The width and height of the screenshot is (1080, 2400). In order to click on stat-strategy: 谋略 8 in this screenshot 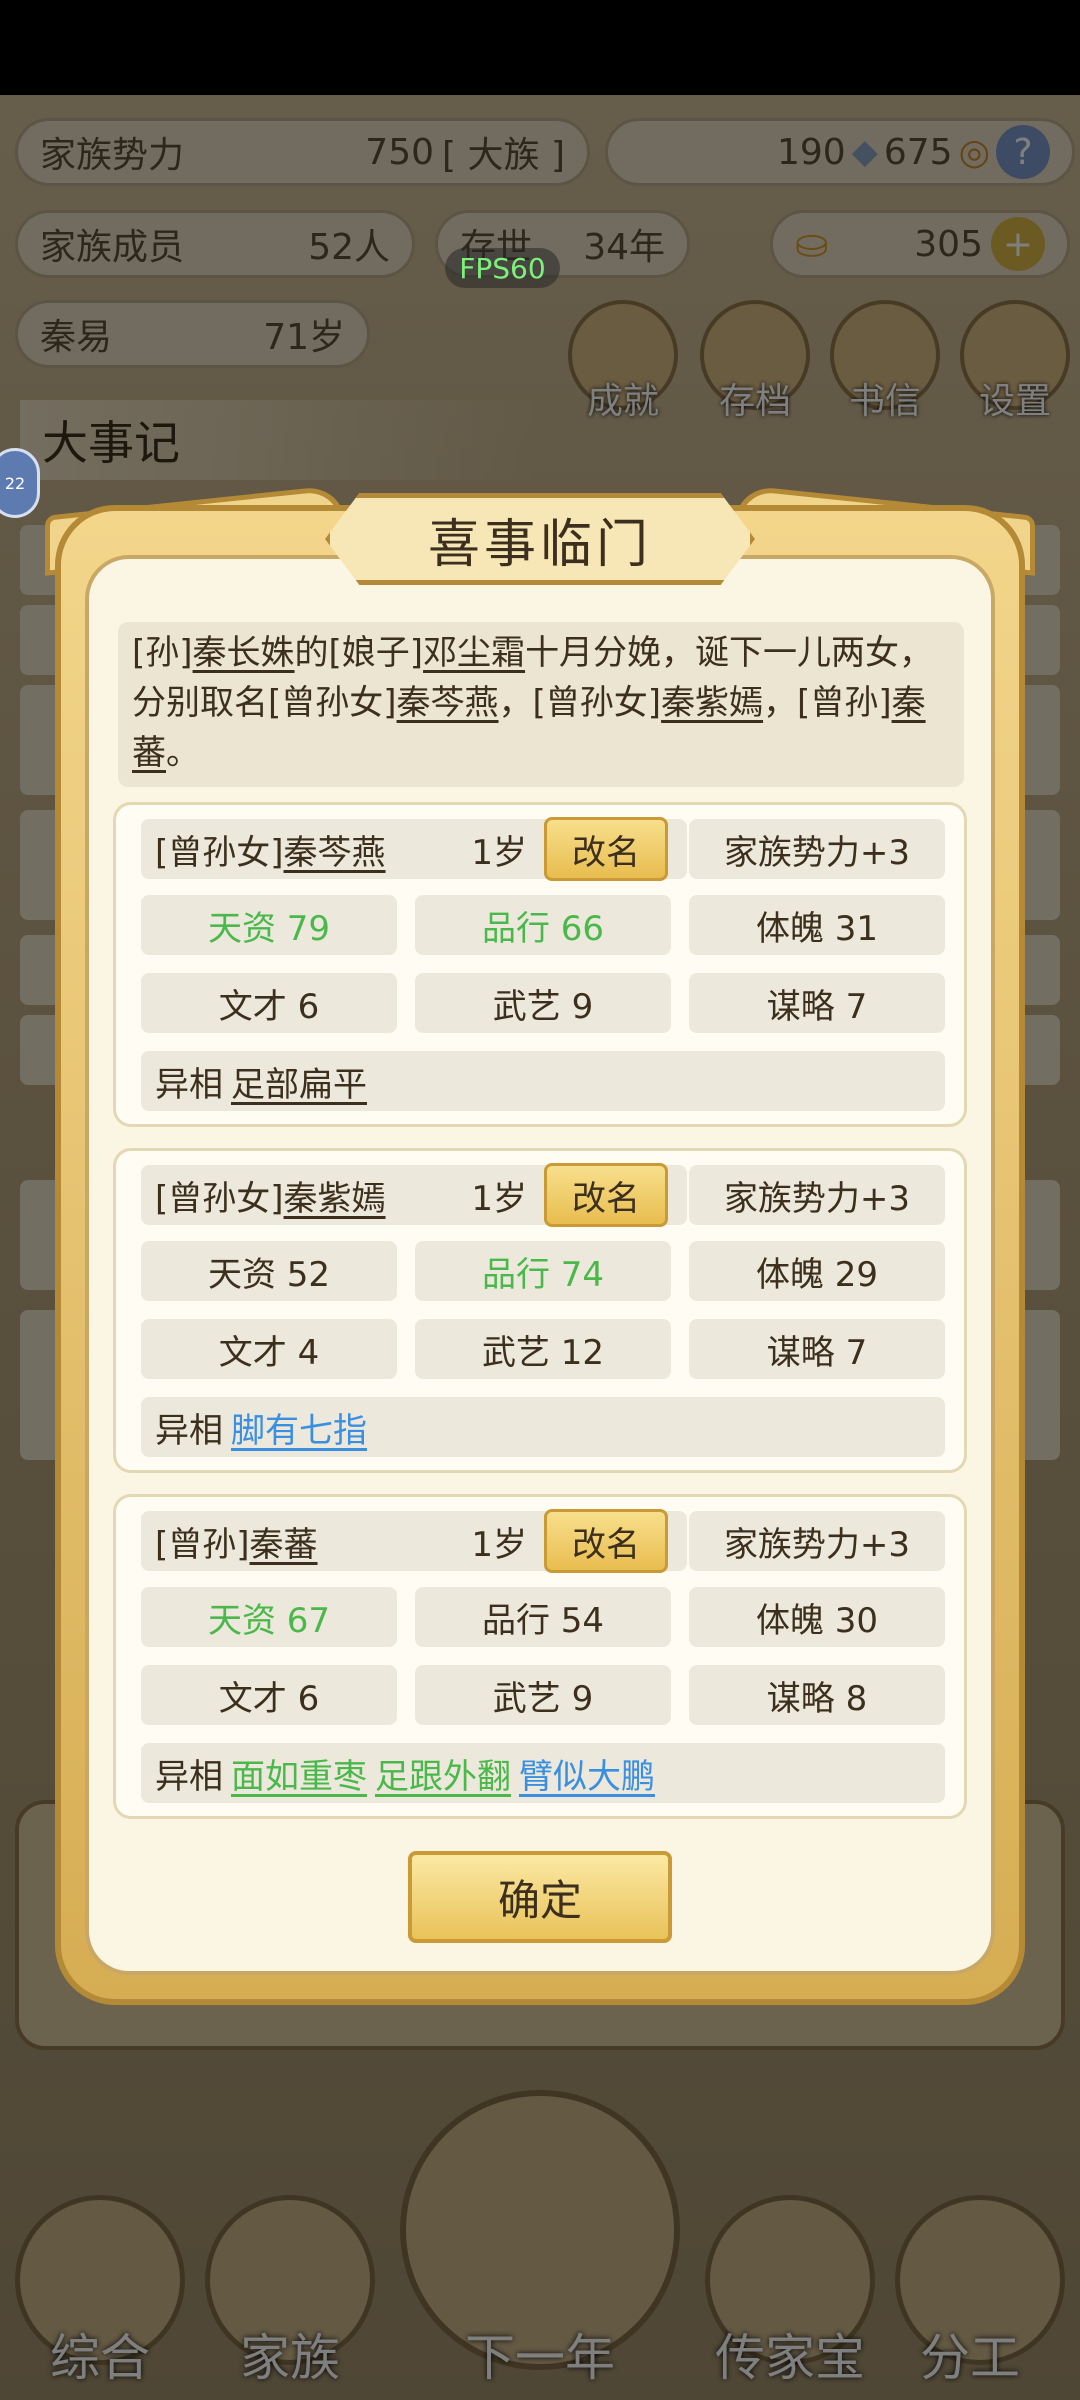, I will do `click(817, 1695)`.